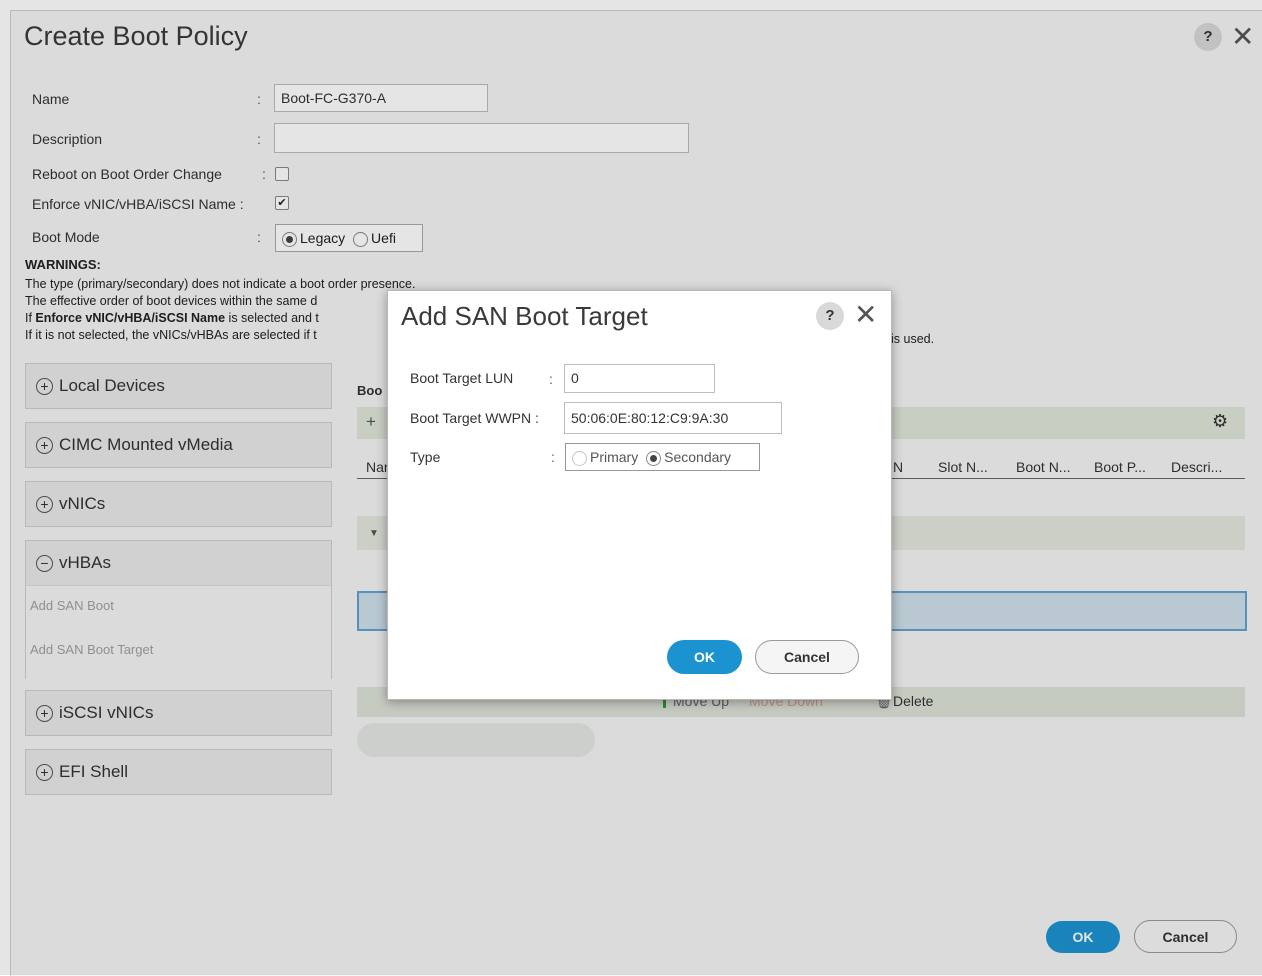 This screenshot has height=976, width=1262. I want to click on description-label: Description, so click(67, 139).